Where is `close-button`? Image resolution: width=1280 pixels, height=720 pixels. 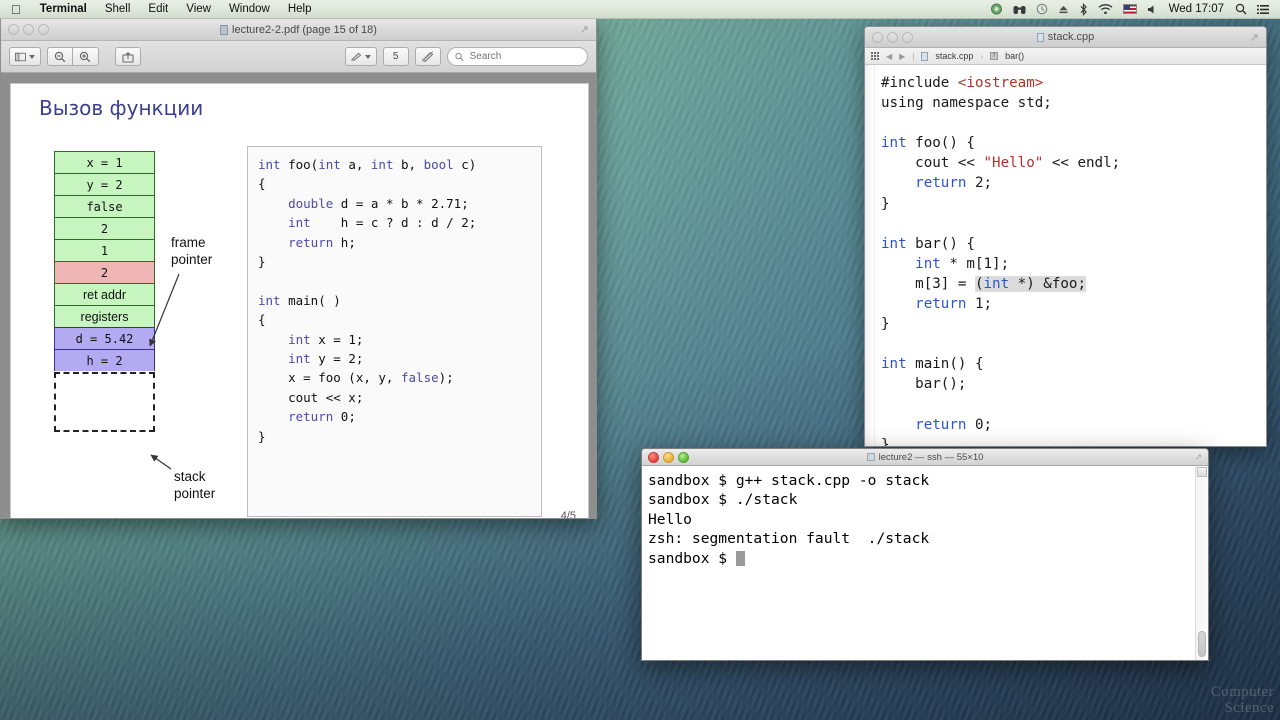 close-button is located at coordinates (13, 29).